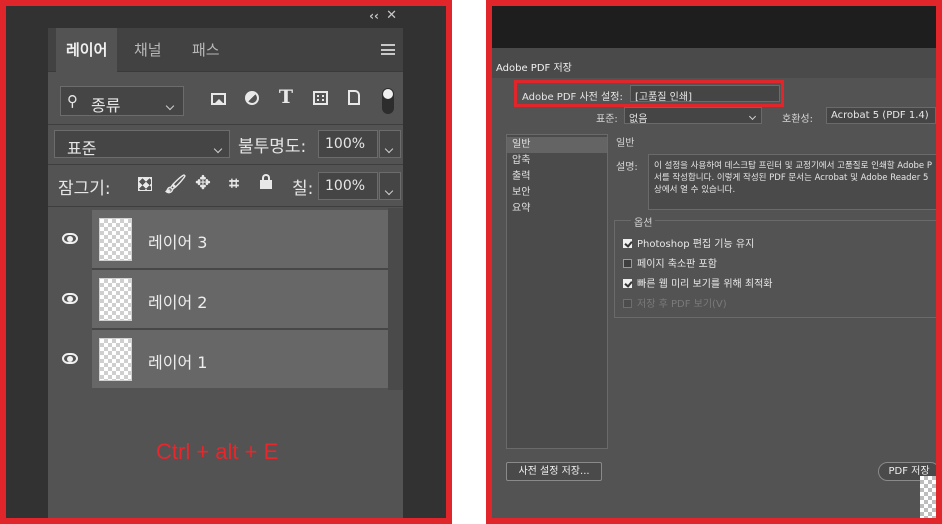  Describe the element at coordinates (928, 497) in the screenshot. I see `canvas-transparency` at that location.